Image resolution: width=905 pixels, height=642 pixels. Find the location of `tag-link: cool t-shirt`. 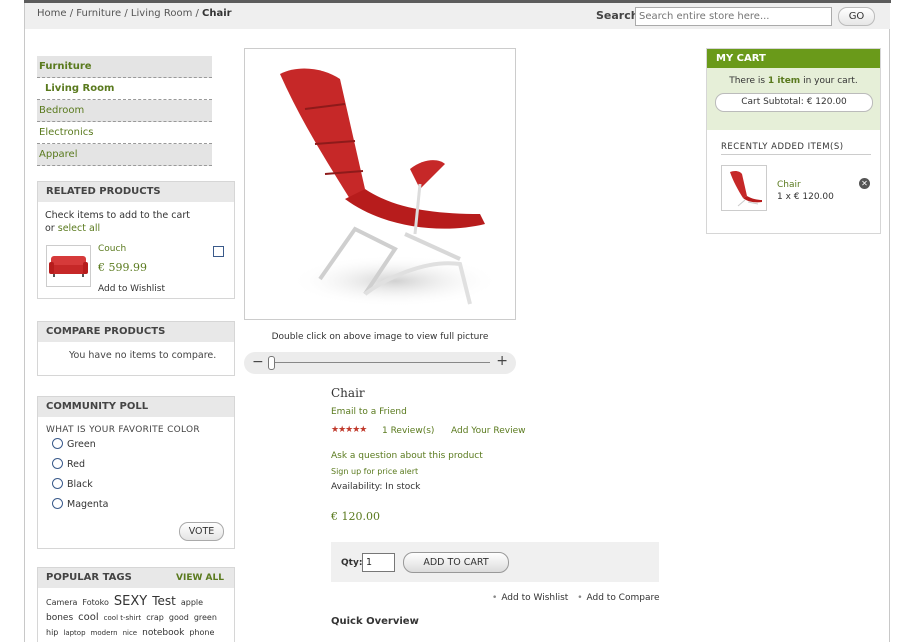

tag-link: cool t-shirt is located at coordinates (123, 618).